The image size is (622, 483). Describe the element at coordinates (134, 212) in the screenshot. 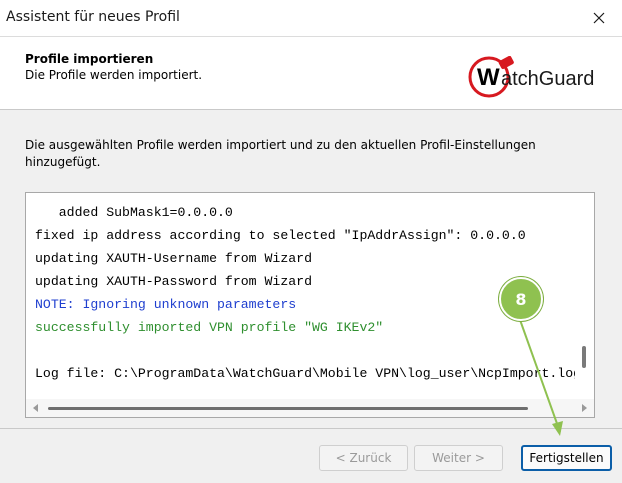

I see `log-line: added SubMask1=0.0.0.0` at that location.